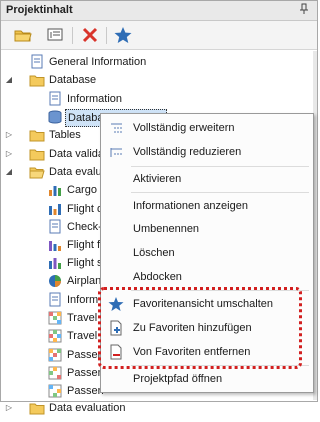  I want to click on tree-item-label: General Information, so click(98, 62).